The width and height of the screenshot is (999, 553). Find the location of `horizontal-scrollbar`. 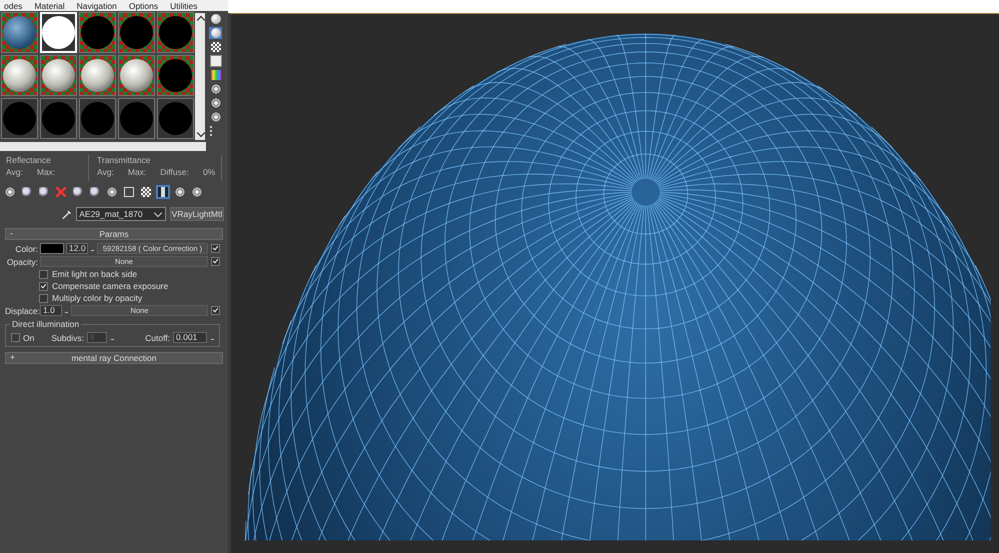

horizontal-scrollbar is located at coordinates (103, 146).